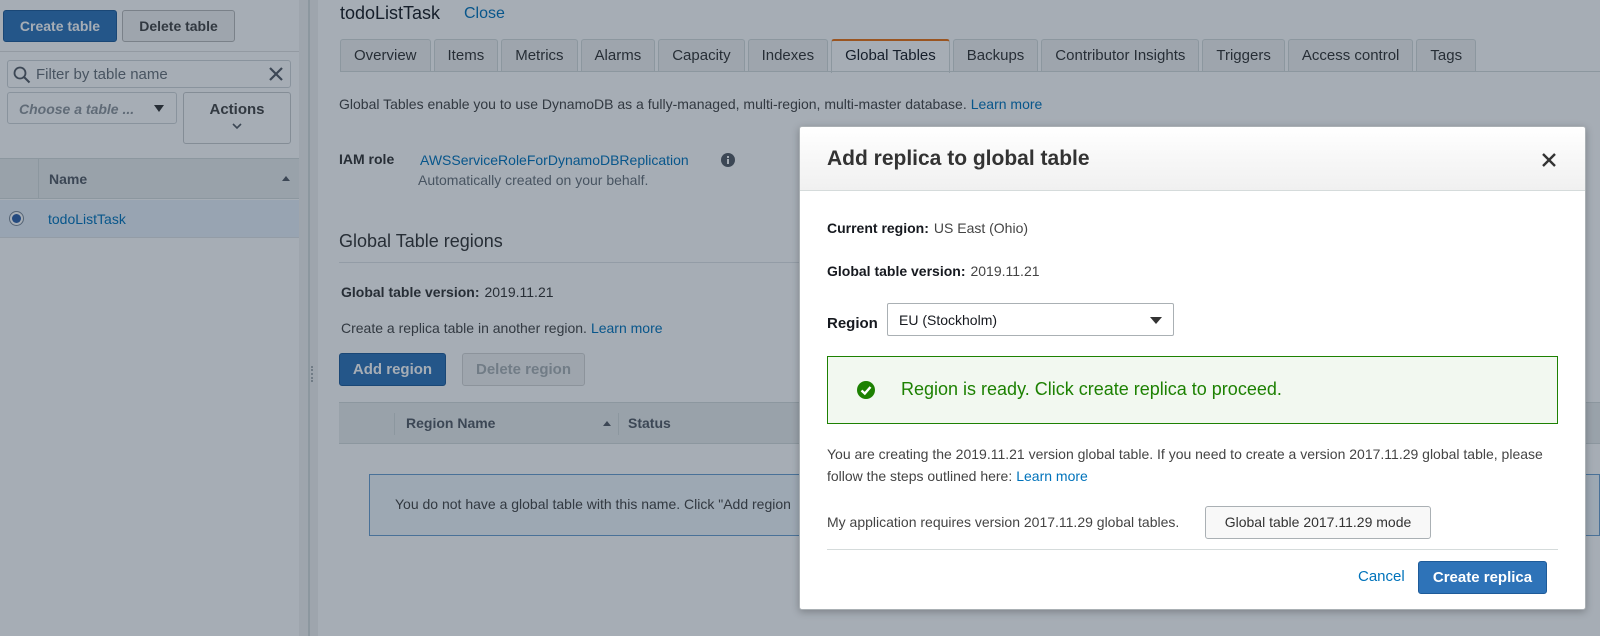  I want to click on modal-global-table-version: Global table version: 2019.11.21, so click(933, 271).